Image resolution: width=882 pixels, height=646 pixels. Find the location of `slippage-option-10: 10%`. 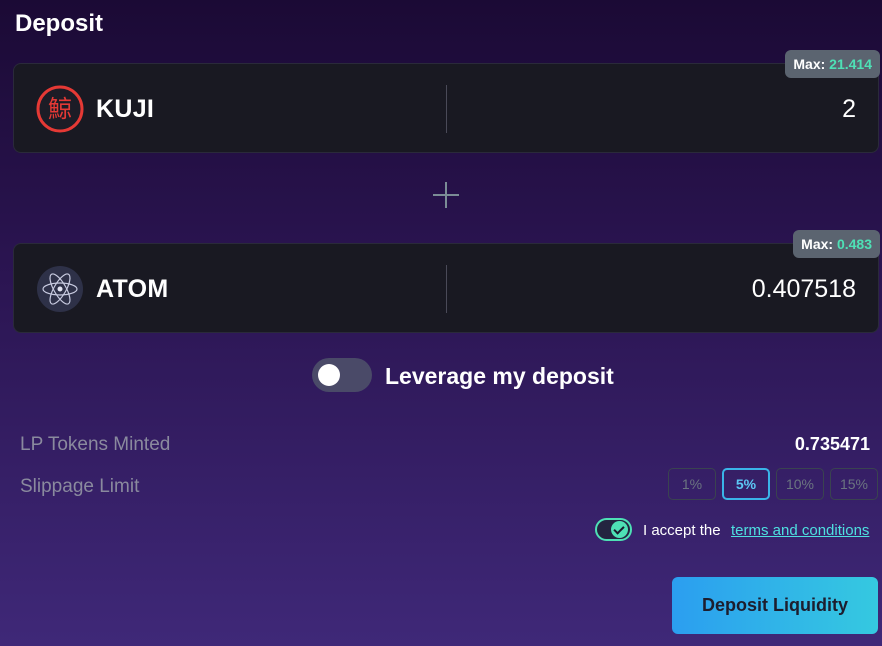

slippage-option-10: 10% is located at coordinates (800, 484).